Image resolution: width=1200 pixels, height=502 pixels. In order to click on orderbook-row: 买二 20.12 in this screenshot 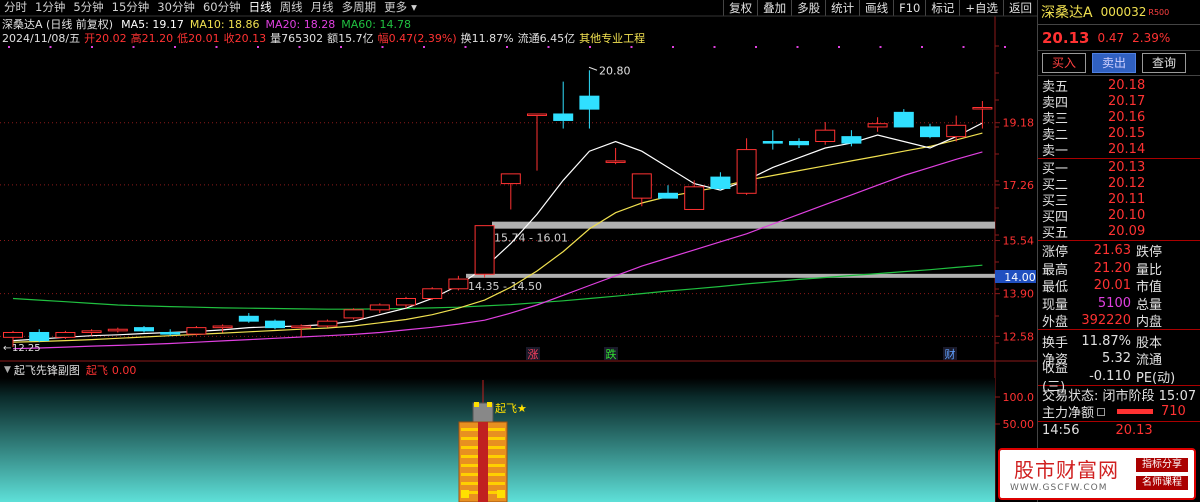, I will do `click(1119, 184)`.